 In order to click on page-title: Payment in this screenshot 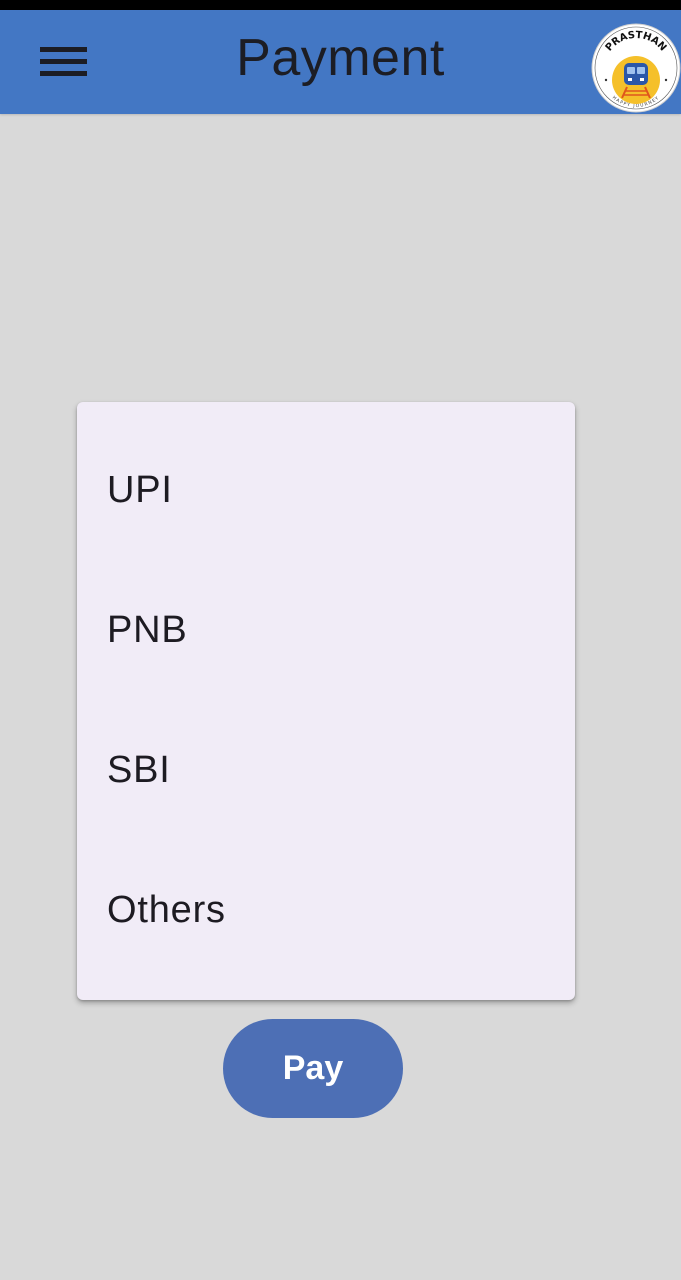, I will do `click(340, 58)`.